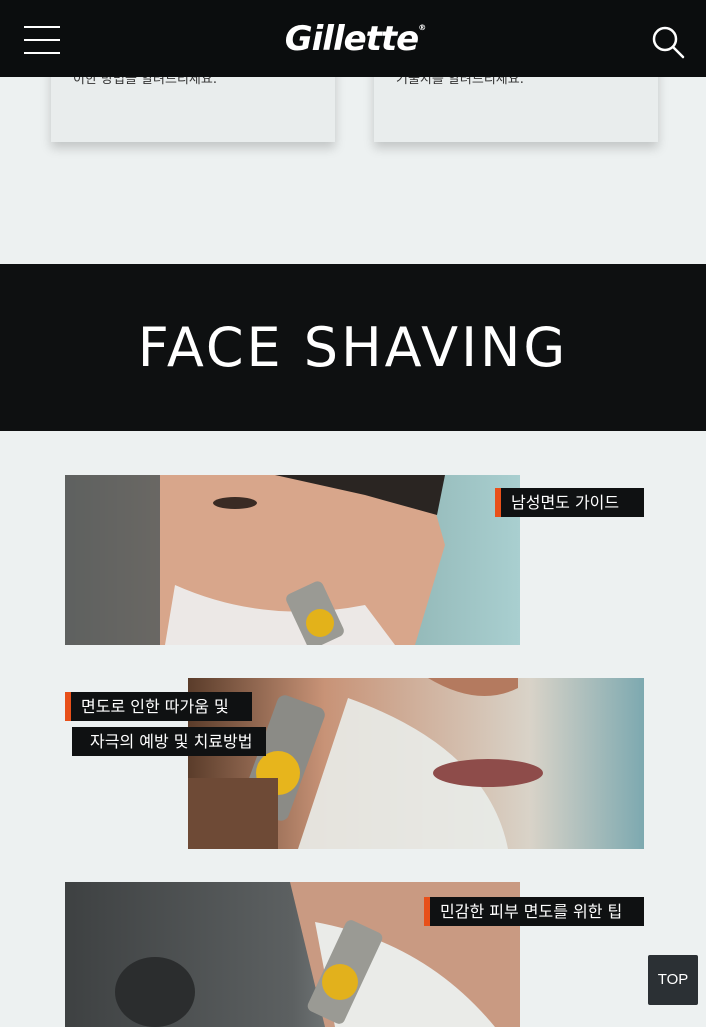  I want to click on section-title: FACE SHAVING, so click(353, 347).